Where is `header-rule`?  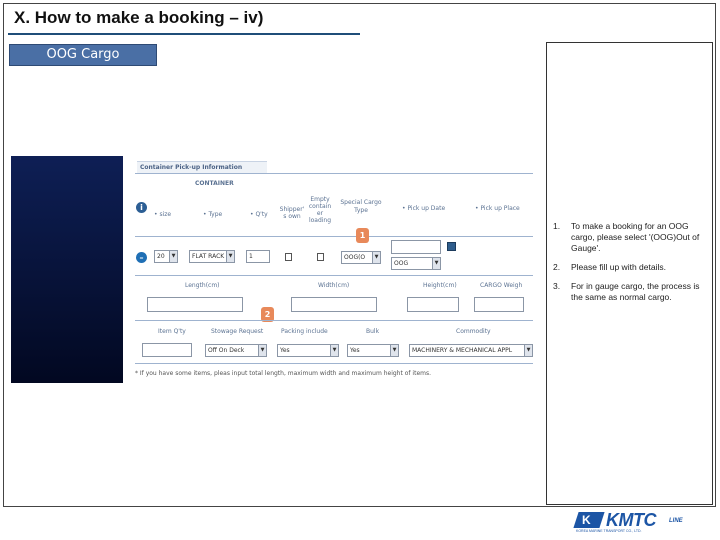 header-rule is located at coordinates (334, 173).